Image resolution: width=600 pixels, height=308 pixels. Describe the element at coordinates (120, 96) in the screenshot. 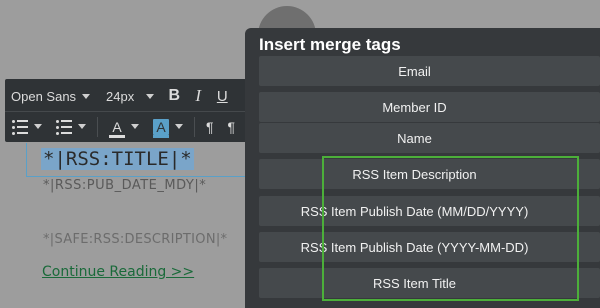

I see `font-size-value: 24px` at that location.